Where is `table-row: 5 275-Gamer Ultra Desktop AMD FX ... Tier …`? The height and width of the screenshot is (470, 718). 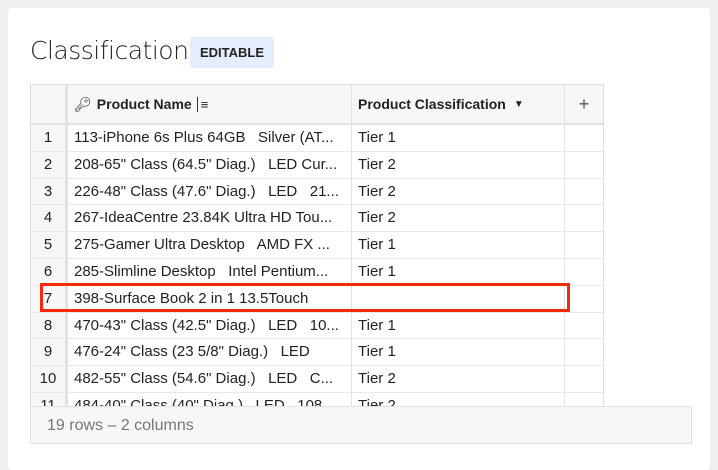
table-row: 5 275-Gamer Ultra Desktop AMD FX ... Tier … is located at coordinates (317, 245).